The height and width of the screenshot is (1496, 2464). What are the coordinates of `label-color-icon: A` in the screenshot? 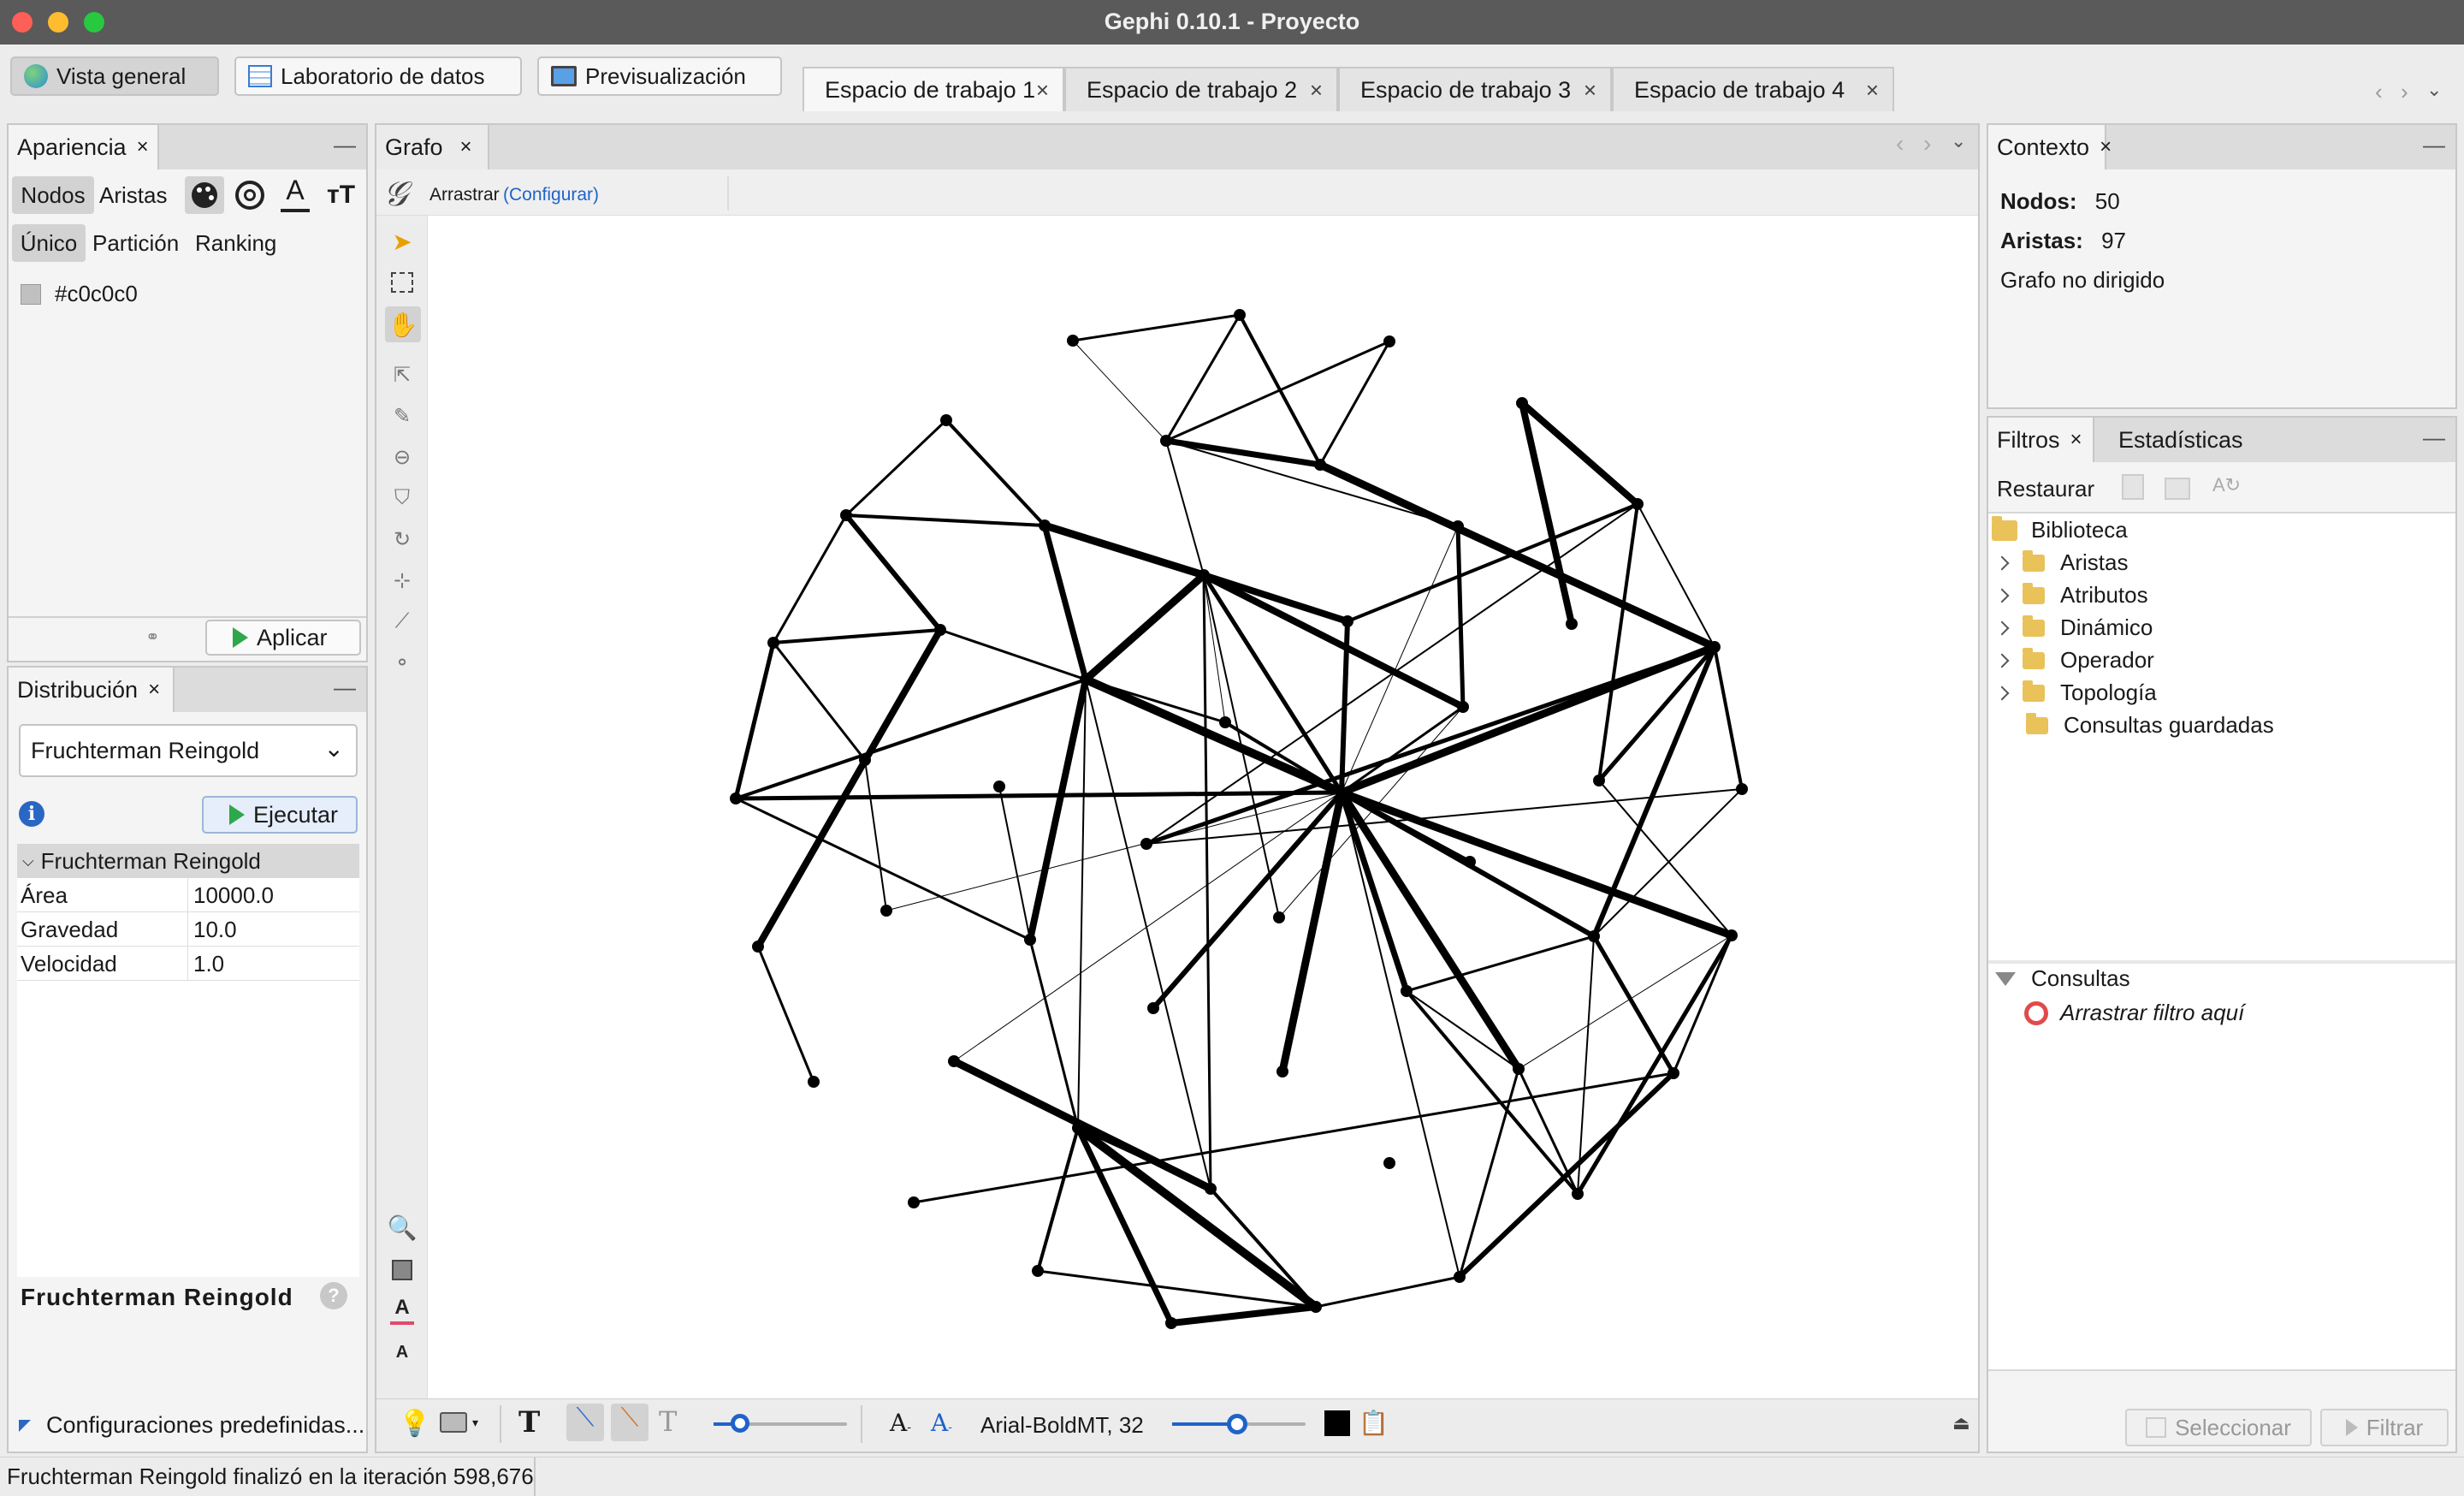 It's located at (295, 193).